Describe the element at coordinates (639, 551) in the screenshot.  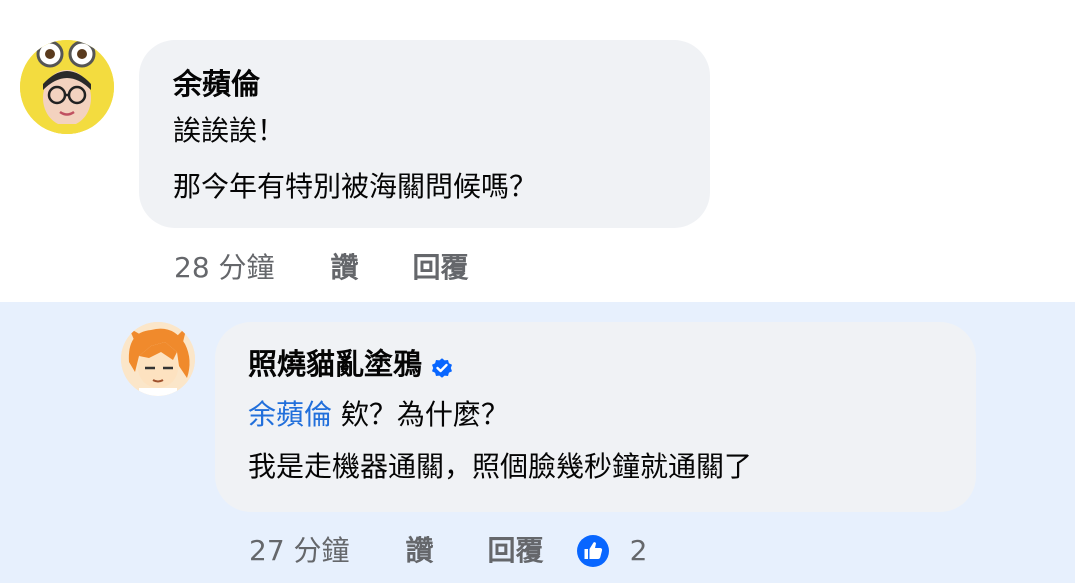
I see `reaction-count: 2` at that location.